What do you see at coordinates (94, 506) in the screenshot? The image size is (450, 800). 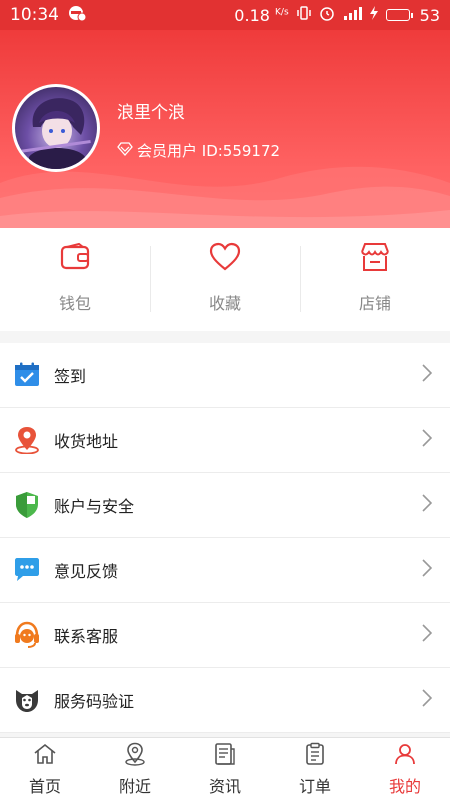 I see `menu-item-label: 账户与安全` at bounding box center [94, 506].